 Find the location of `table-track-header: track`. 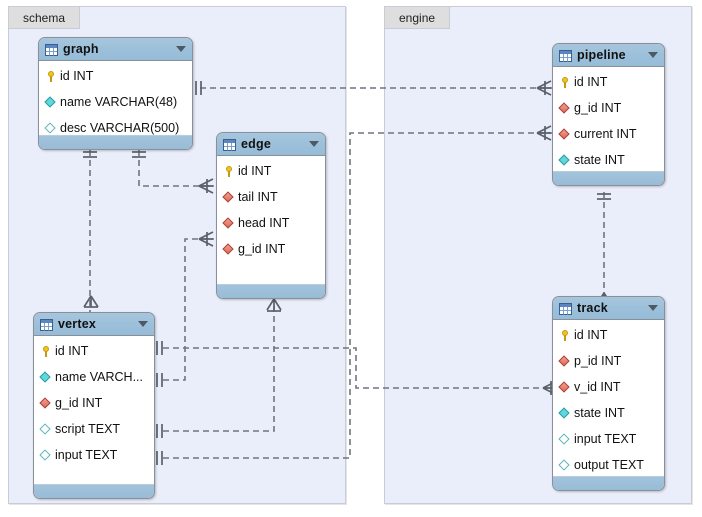

table-track-header: track is located at coordinates (608, 308).